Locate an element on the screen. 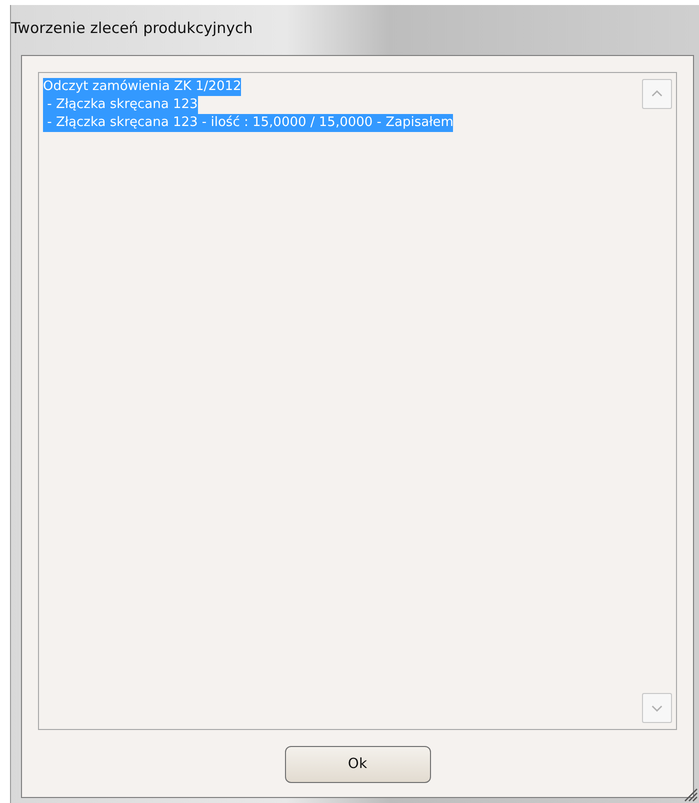 Image resolution: width=699 pixels, height=803 pixels. window-title: Tworzenie zleceń produkcyjnych is located at coordinates (132, 28).